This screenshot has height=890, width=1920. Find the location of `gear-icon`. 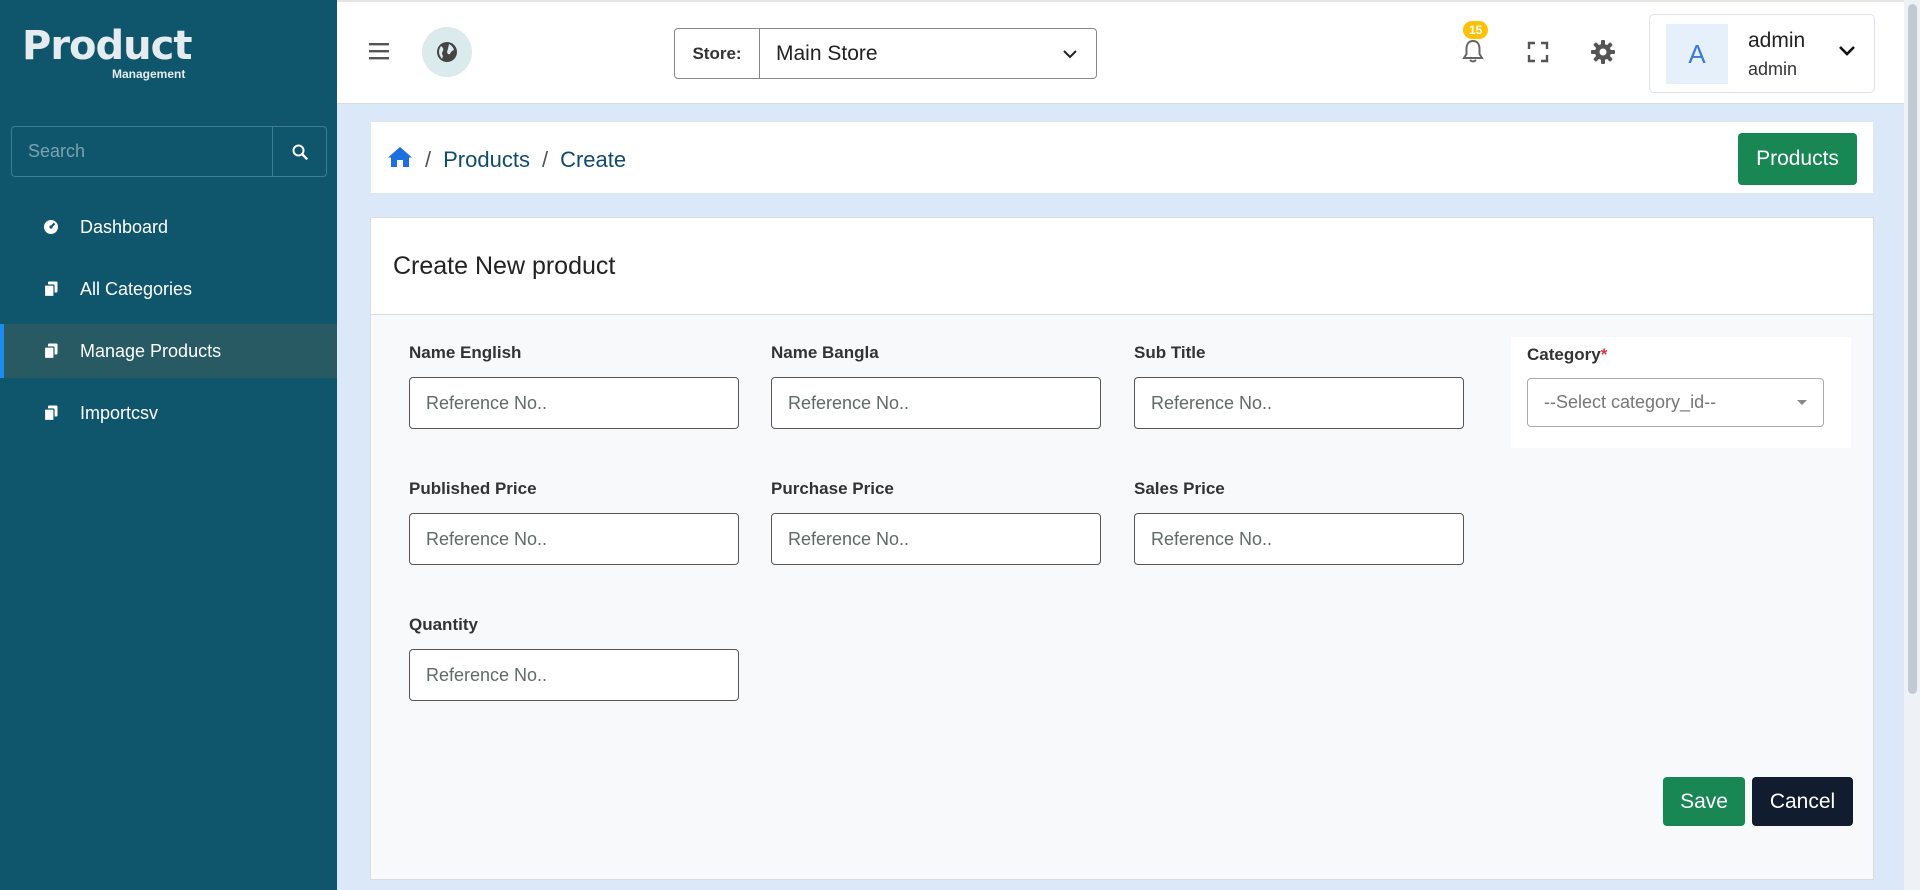

gear-icon is located at coordinates (1603, 54).